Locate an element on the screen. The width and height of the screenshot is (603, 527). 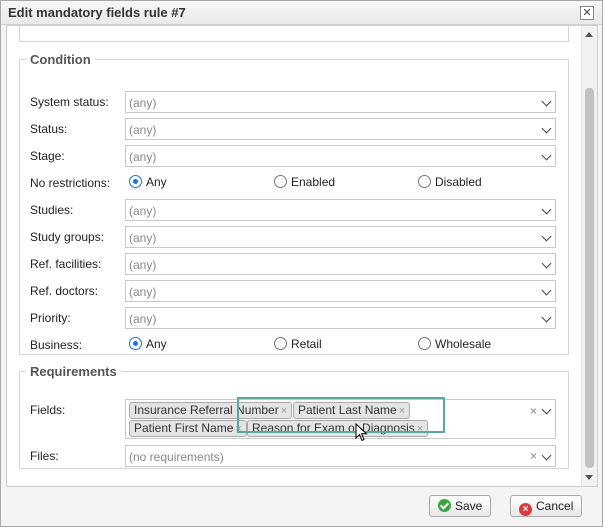
ref-facilities-label: Ref. facilities: is located at coordinates (66, 264).